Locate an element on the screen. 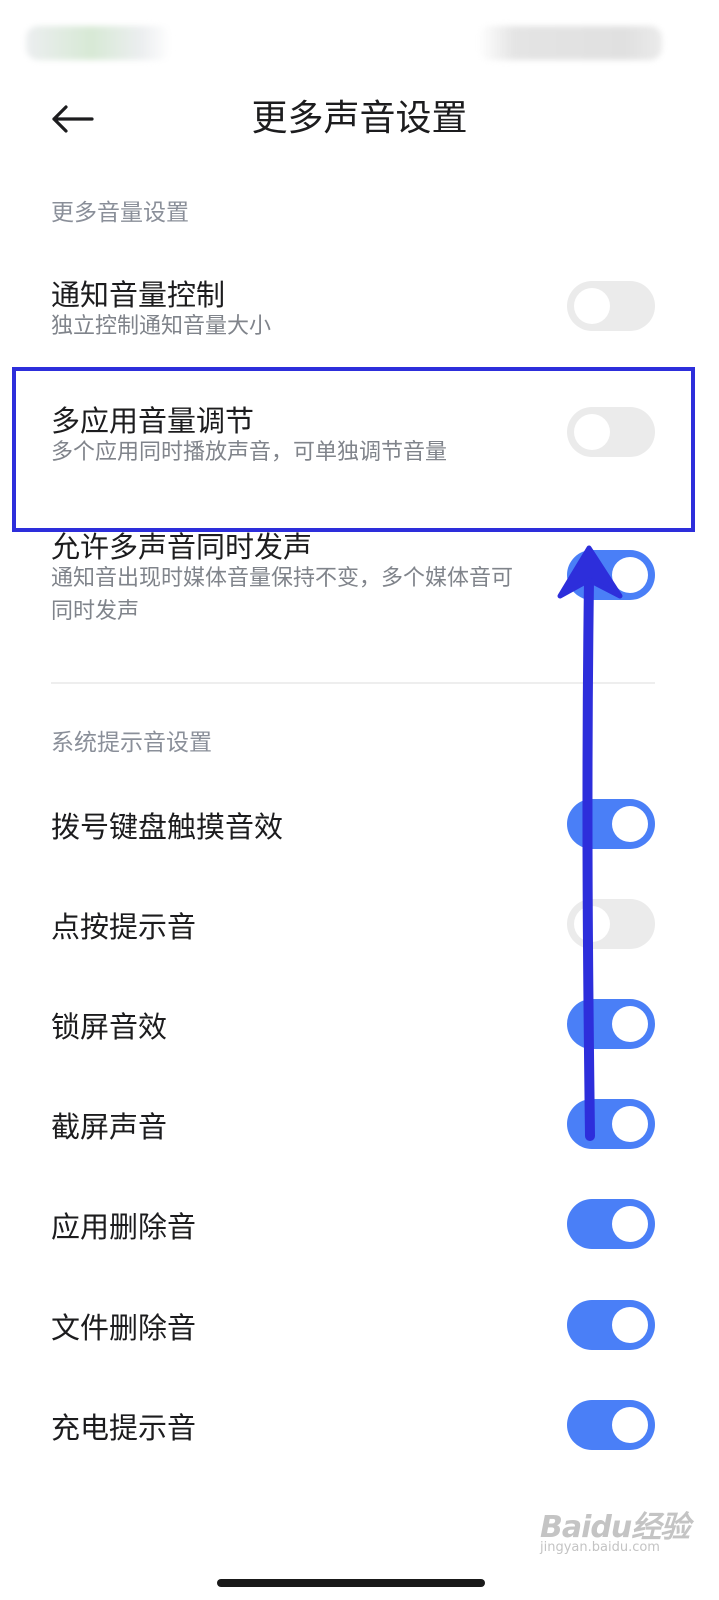  section-header-system-sounds: 系统提示音设置 is located at coordinates (131, 743).